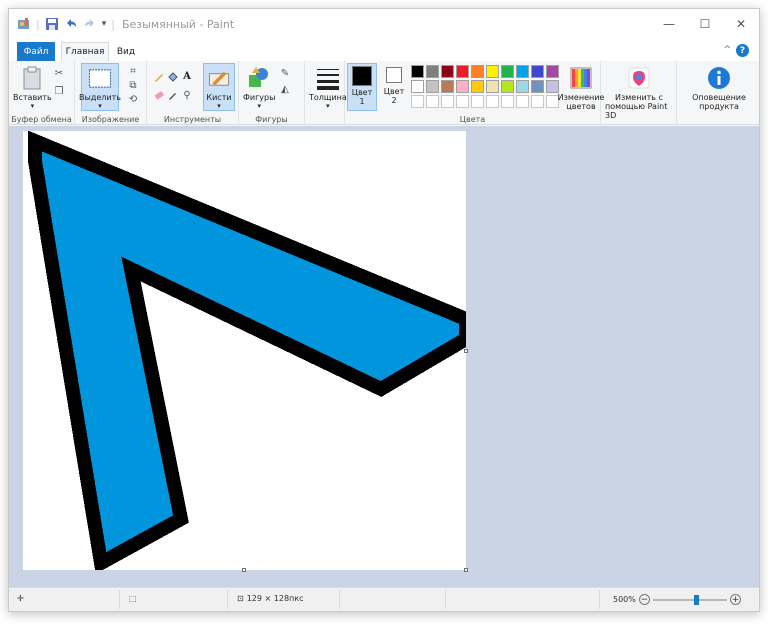 This screenshot has width=768, height=626. What do you see at coordinates (727, 50) in the screenshot?
I see `collapse-ribbon-icon: ^` at bounding box center [727, 50].